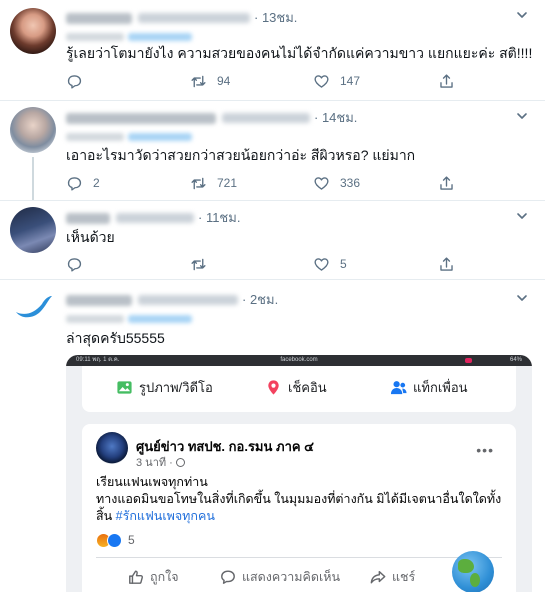  Describe the element at coordinates (96, 183) in the screenshot. I see `reply-count: 2` at that location.